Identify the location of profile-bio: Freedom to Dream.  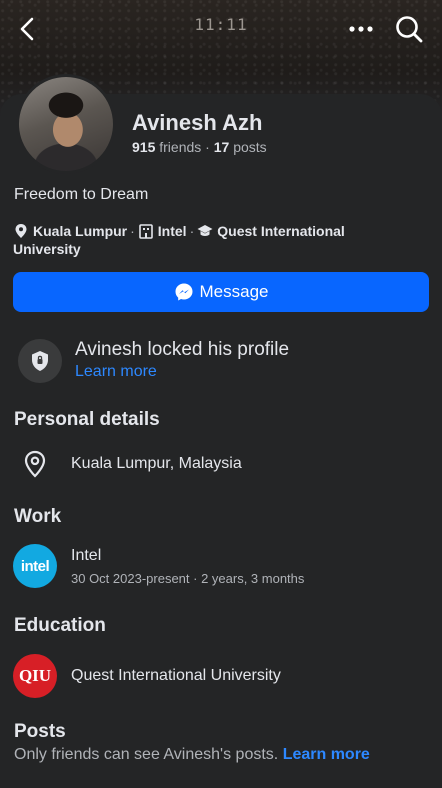
(81, 194).